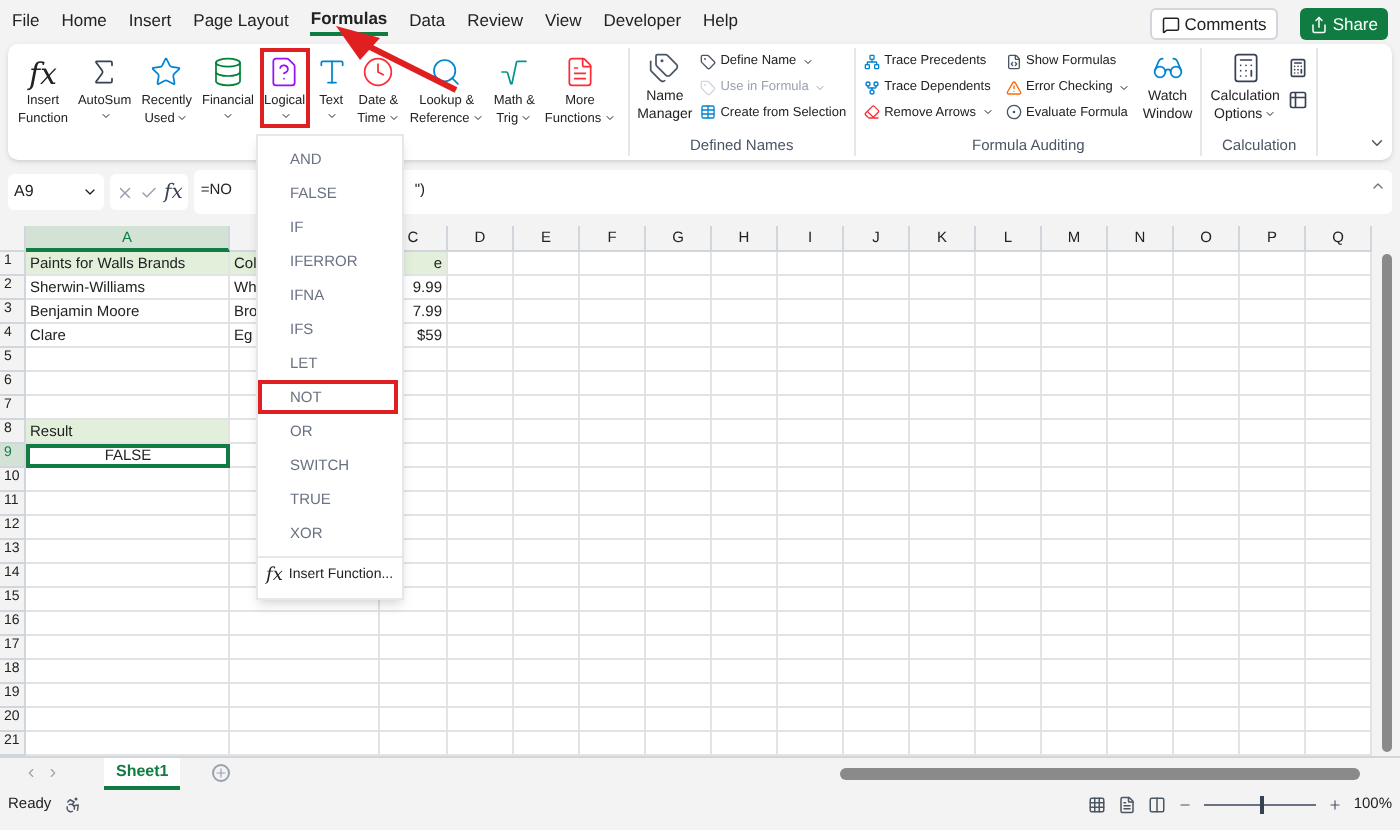 The width and height of the screenshot is (1400, 830). I want to click on ribbon-tab: File, so click(26, 20).